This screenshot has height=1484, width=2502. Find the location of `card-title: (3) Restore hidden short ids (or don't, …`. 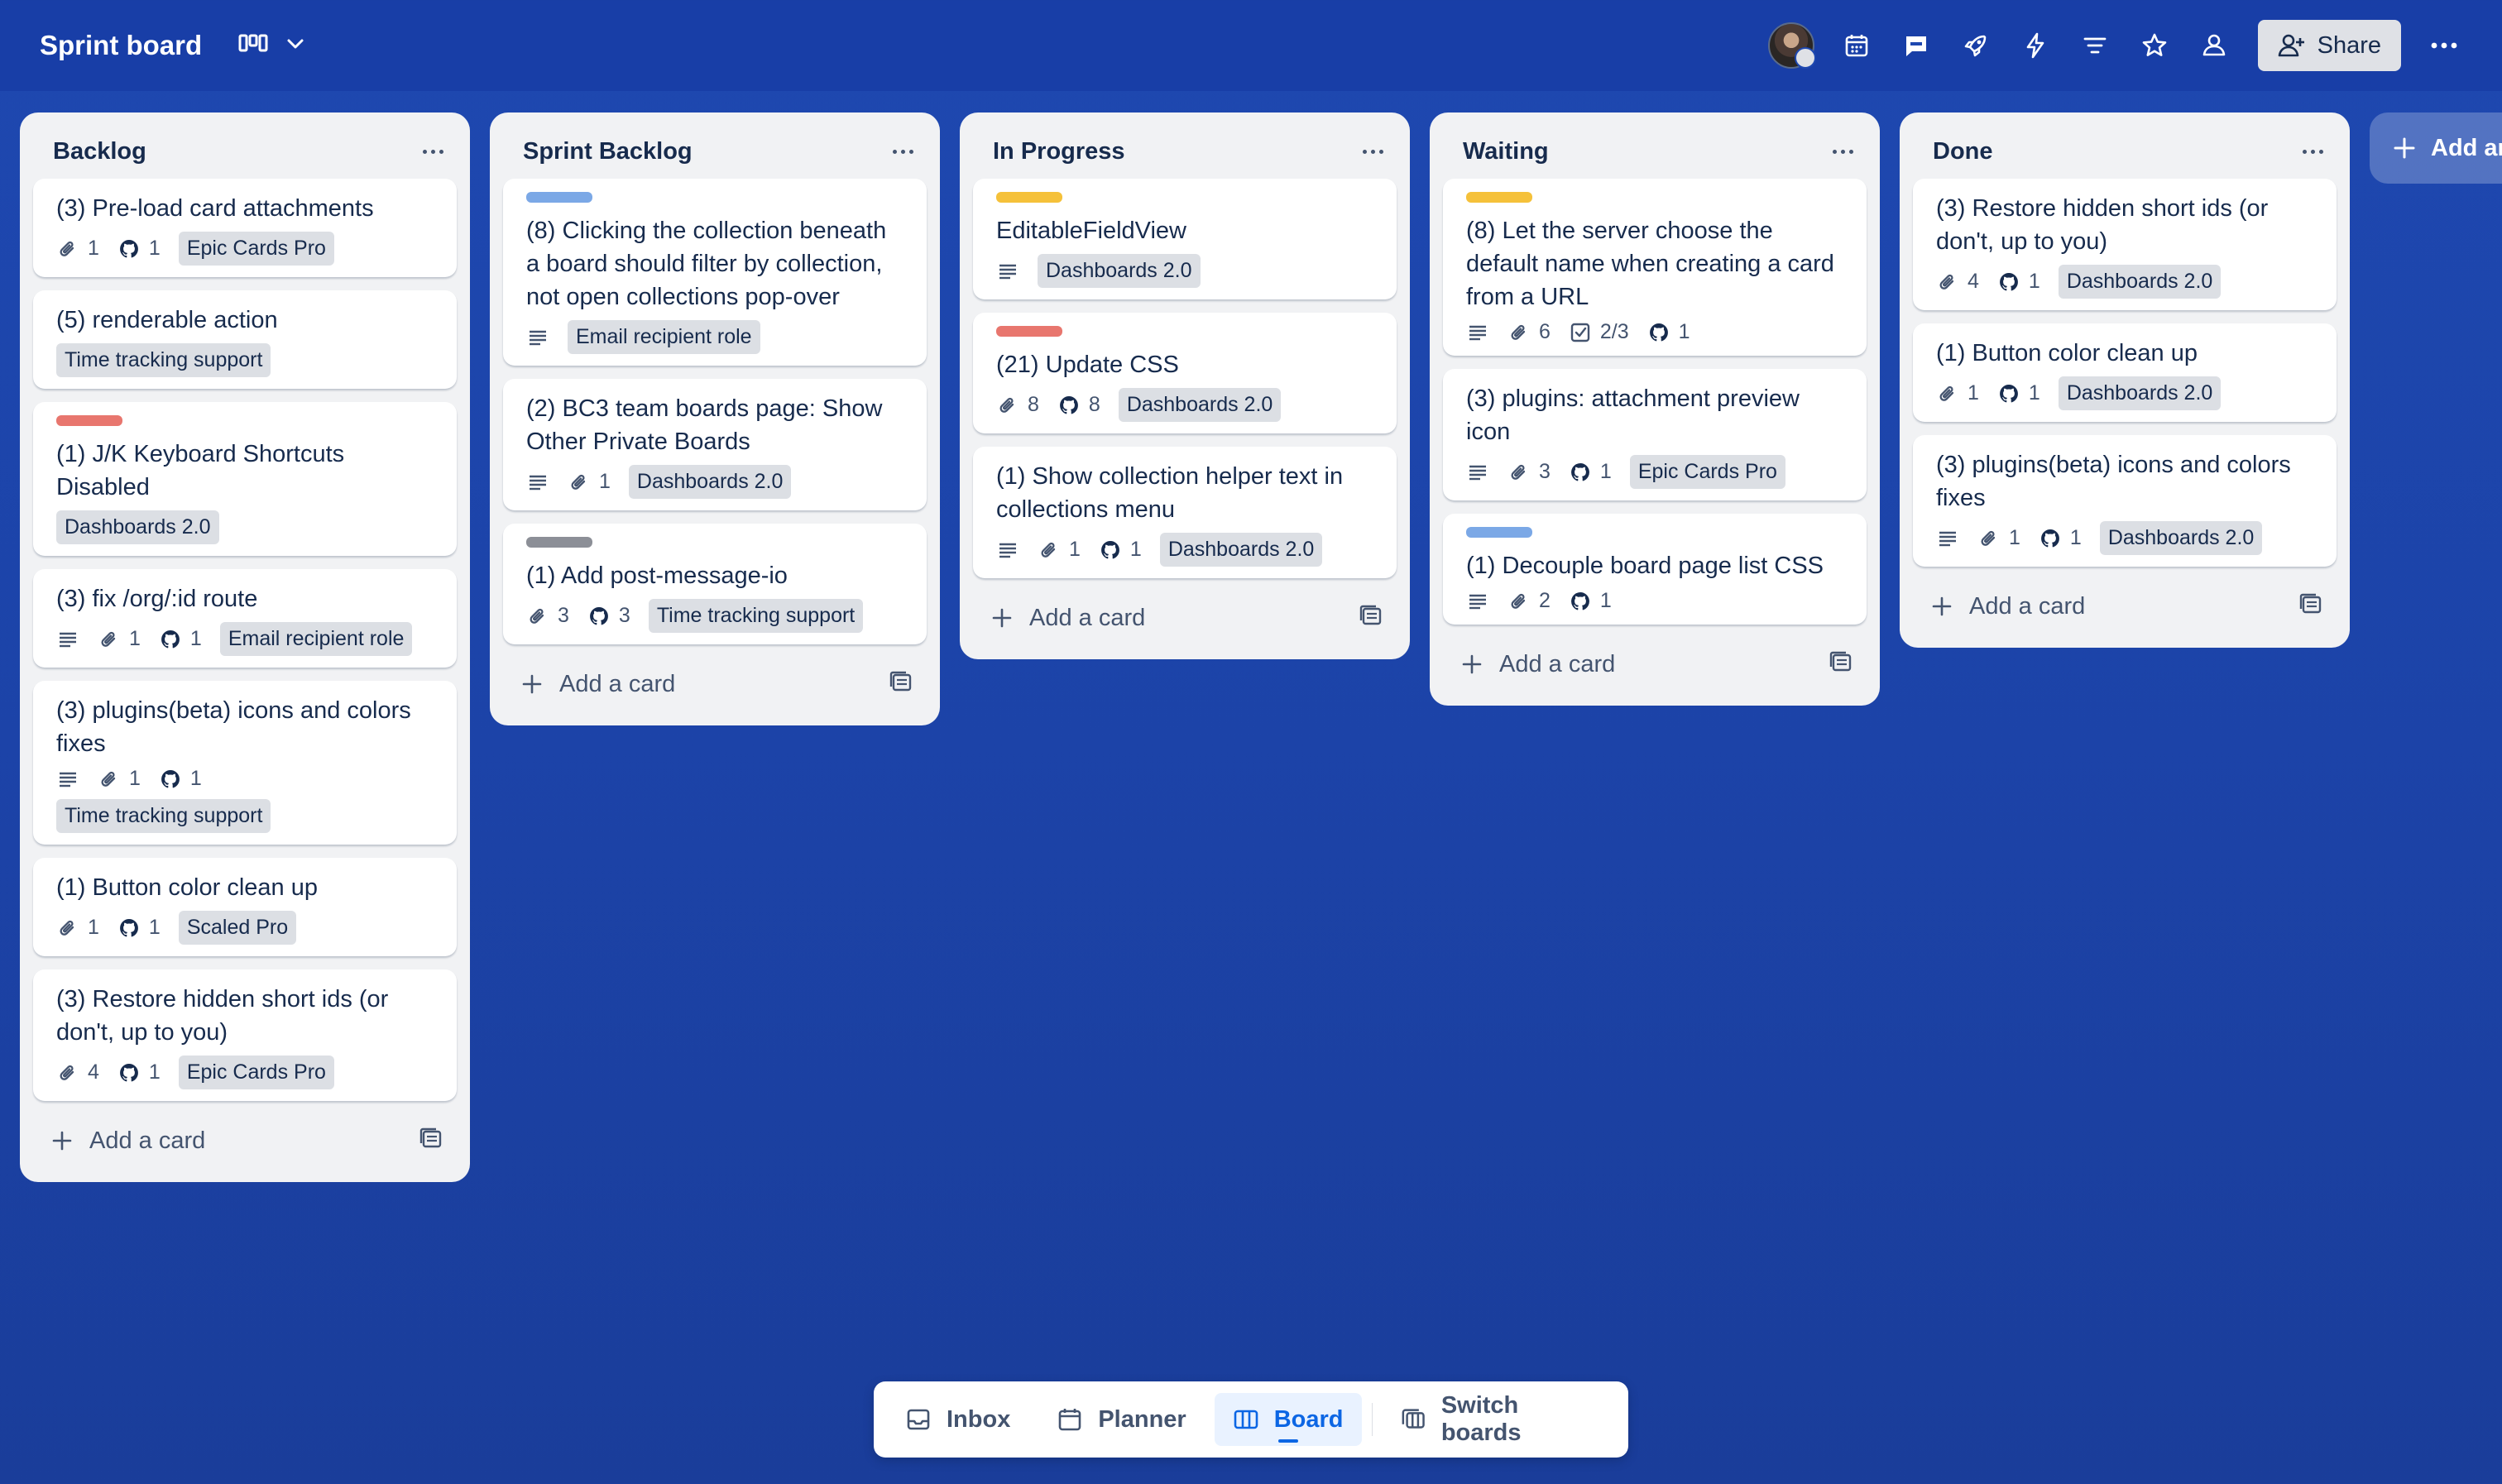

card-title: (3) Restore hidden short ids (or don't, … is located at coordinates (222, 1016).